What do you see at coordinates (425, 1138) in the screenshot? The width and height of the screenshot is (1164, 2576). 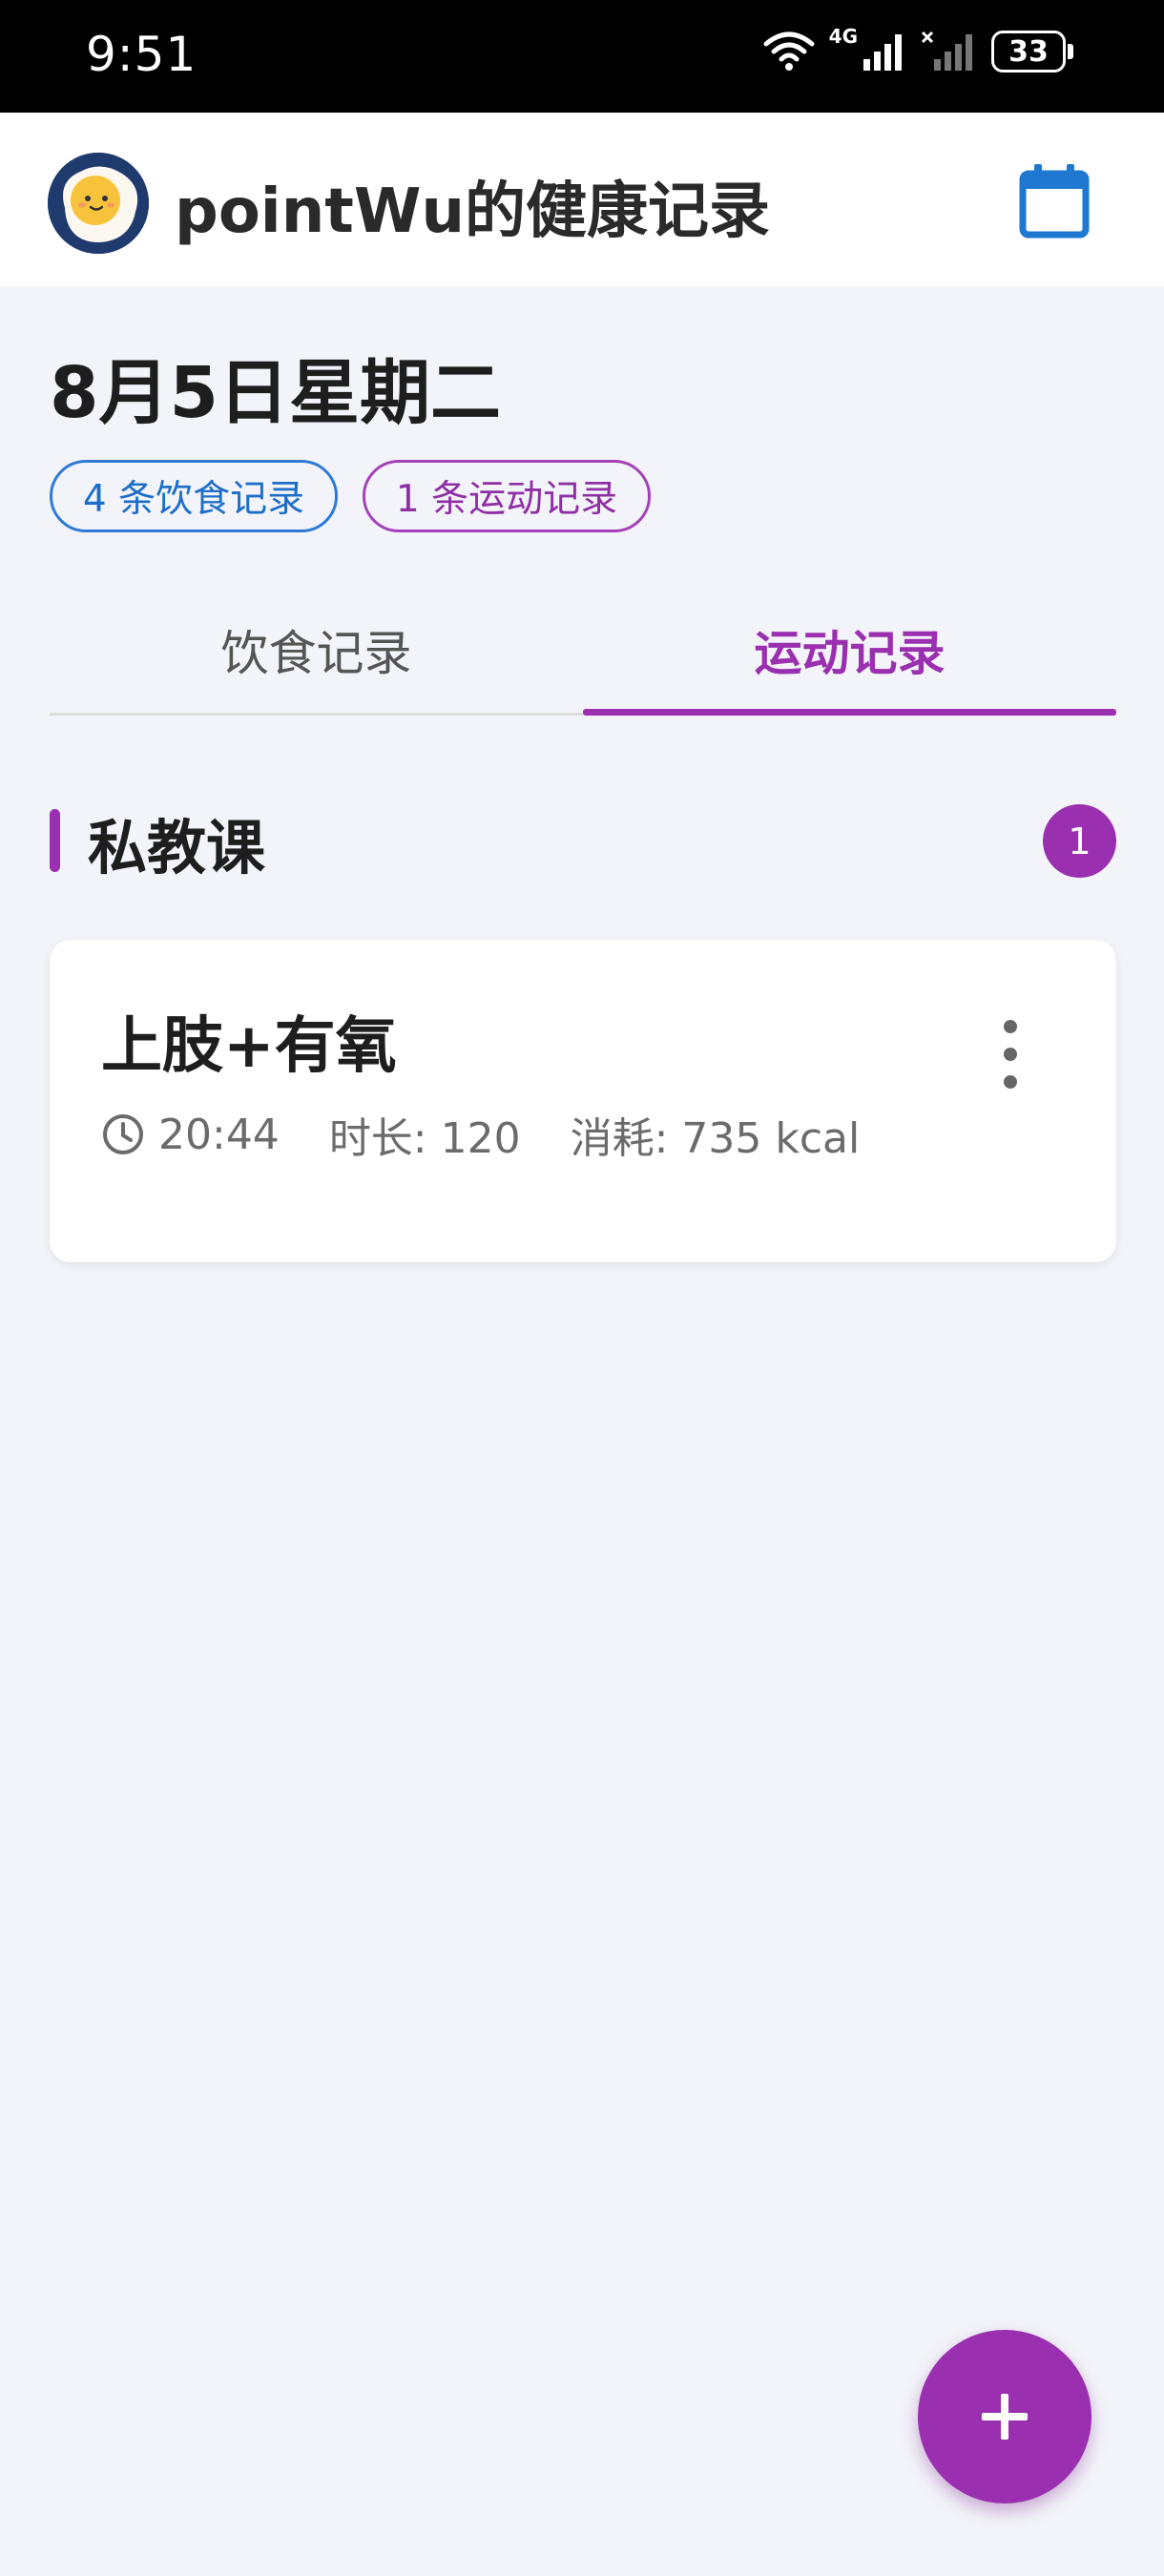 I see `record-duration: 时长: 120` at bounding box center [425, 1138].